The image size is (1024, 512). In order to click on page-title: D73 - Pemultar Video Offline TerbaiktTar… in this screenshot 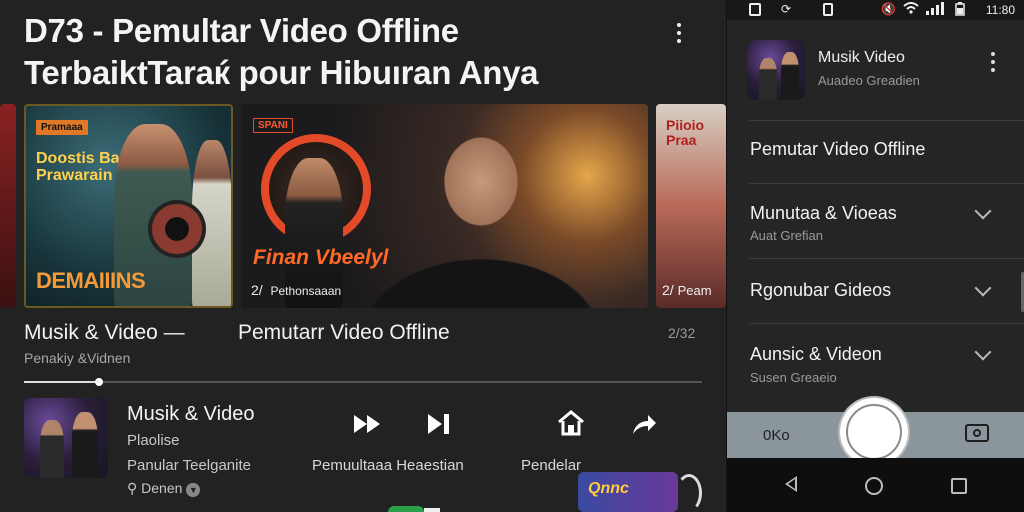, I will do `click(281, 52)`.